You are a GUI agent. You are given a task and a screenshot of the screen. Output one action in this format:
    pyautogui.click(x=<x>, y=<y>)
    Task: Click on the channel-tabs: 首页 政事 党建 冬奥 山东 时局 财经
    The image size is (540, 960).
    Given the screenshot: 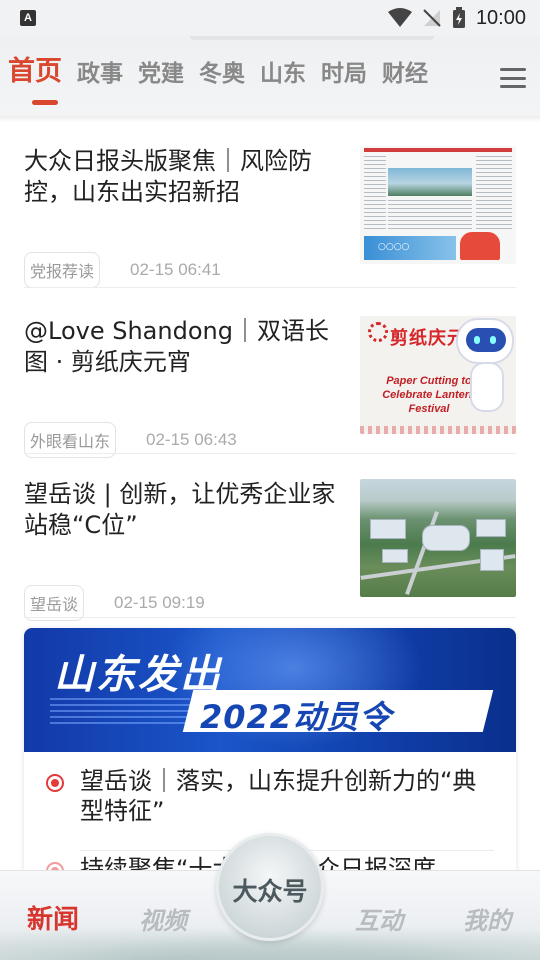 What is the action you would take?
    pyautogui.click(x=225, y=81)
    